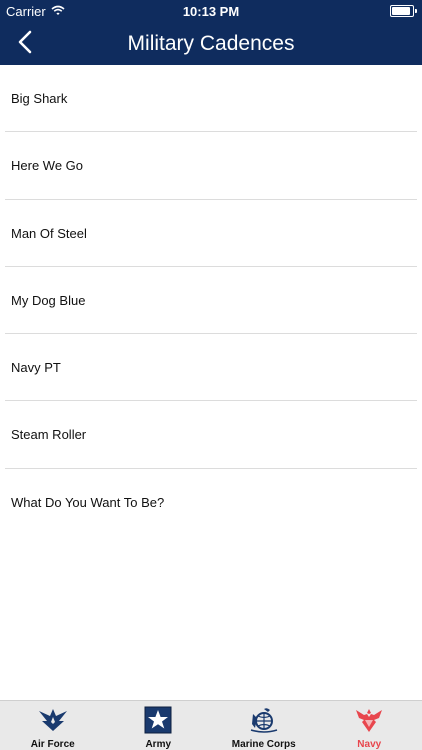  What do you see at coordinates (211, 368) in the screenshot?
I see `list-item: Navy PT` at bounding box center [211, 368].